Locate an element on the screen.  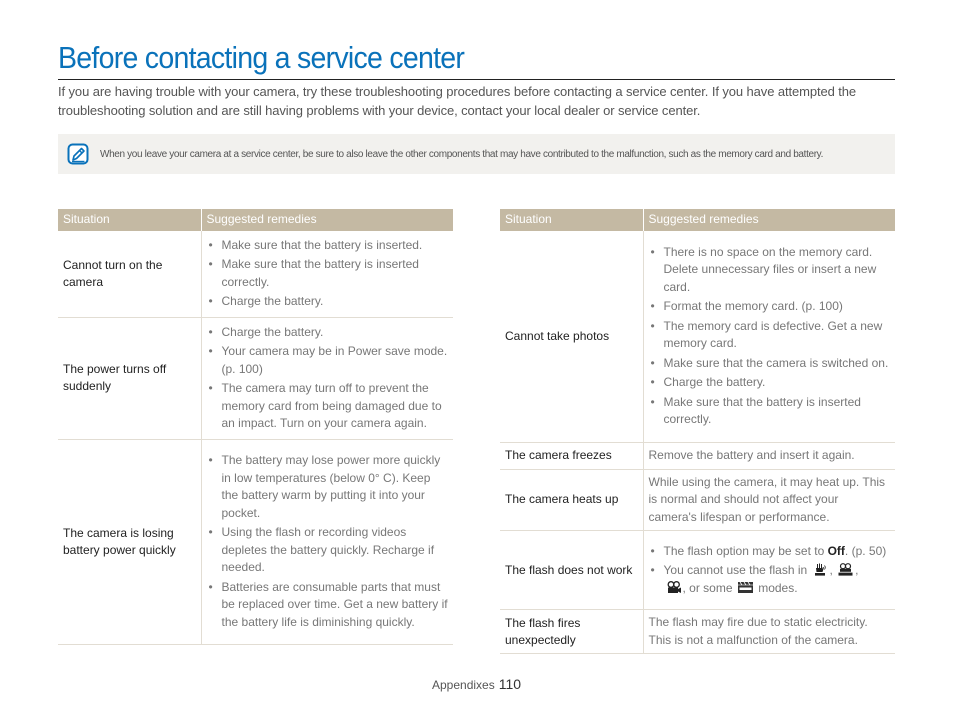
remedy-text-part: The flash option may be set to is located at coordinates (745, 550).